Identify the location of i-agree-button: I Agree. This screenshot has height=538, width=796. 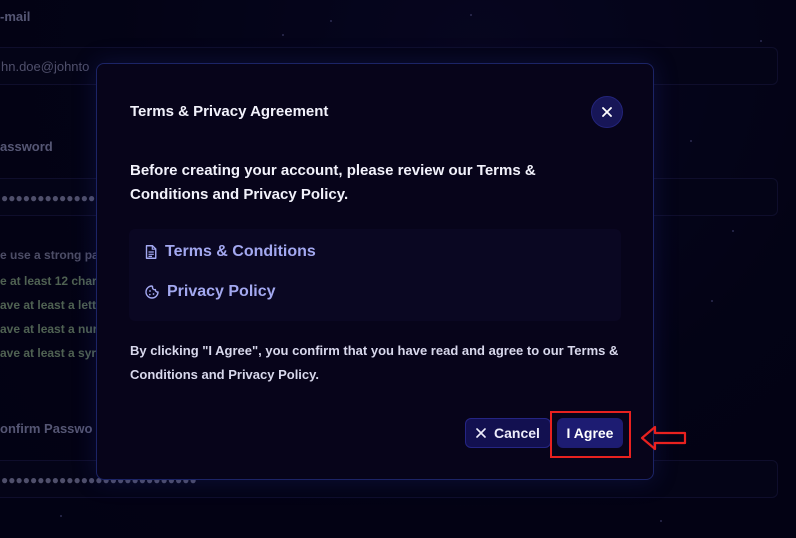
(590, 433).